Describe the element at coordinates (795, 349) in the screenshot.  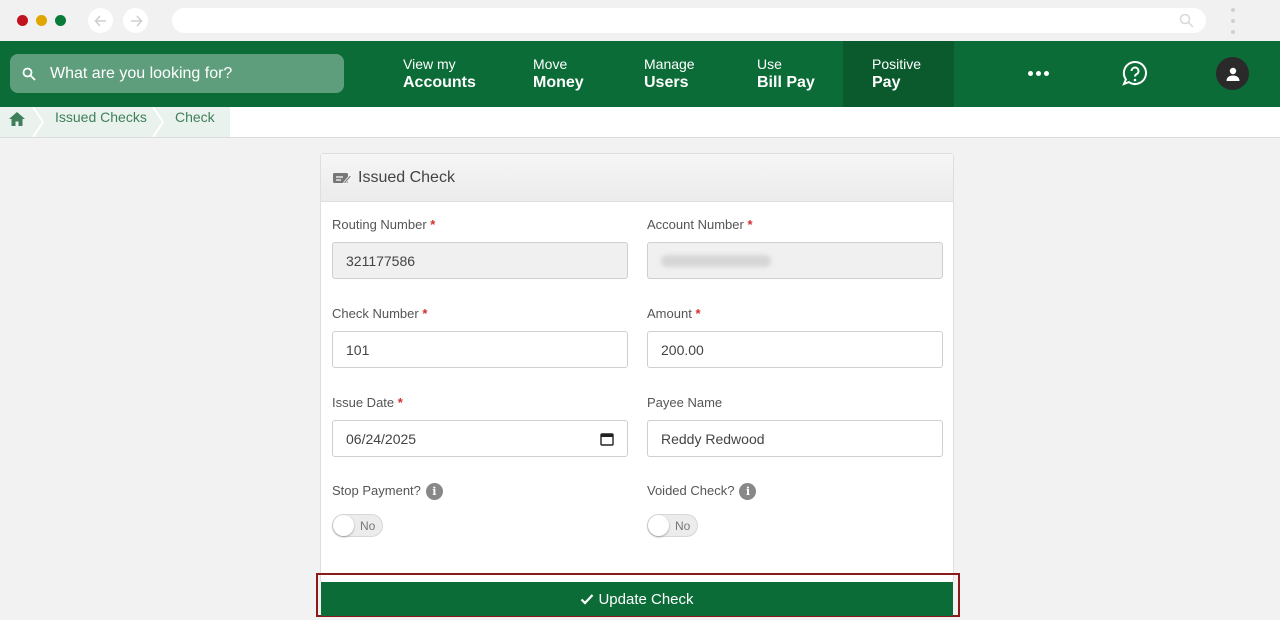
I see `amount-input: 200.00` at that location.